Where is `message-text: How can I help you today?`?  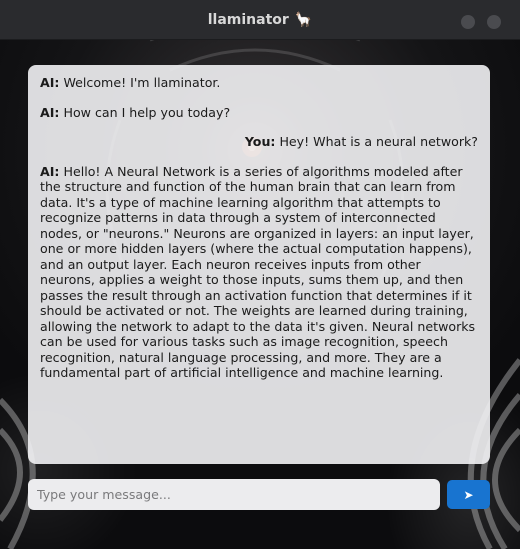 message-text: How can I help you today? is located at coordinates (145, 112).